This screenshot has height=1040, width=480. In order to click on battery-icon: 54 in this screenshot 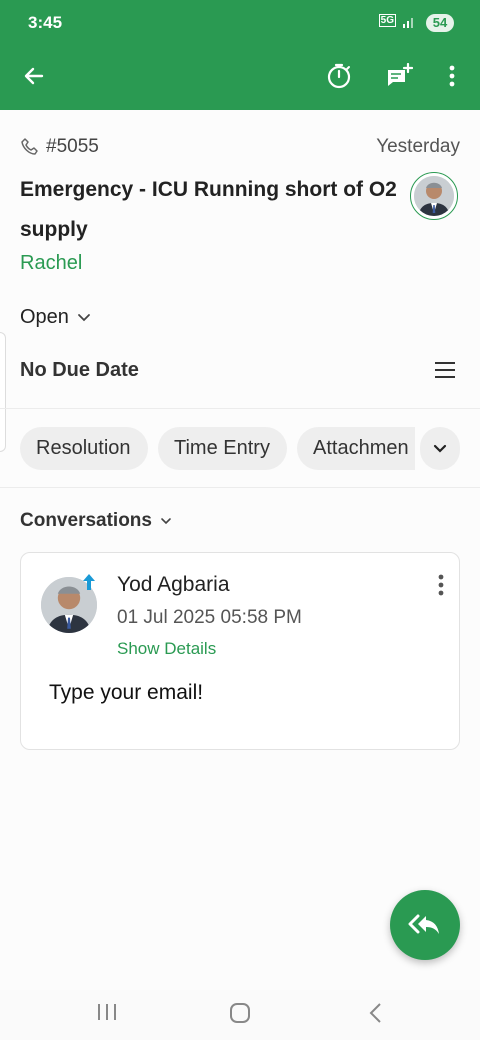, I will do `click(440, 23)`.